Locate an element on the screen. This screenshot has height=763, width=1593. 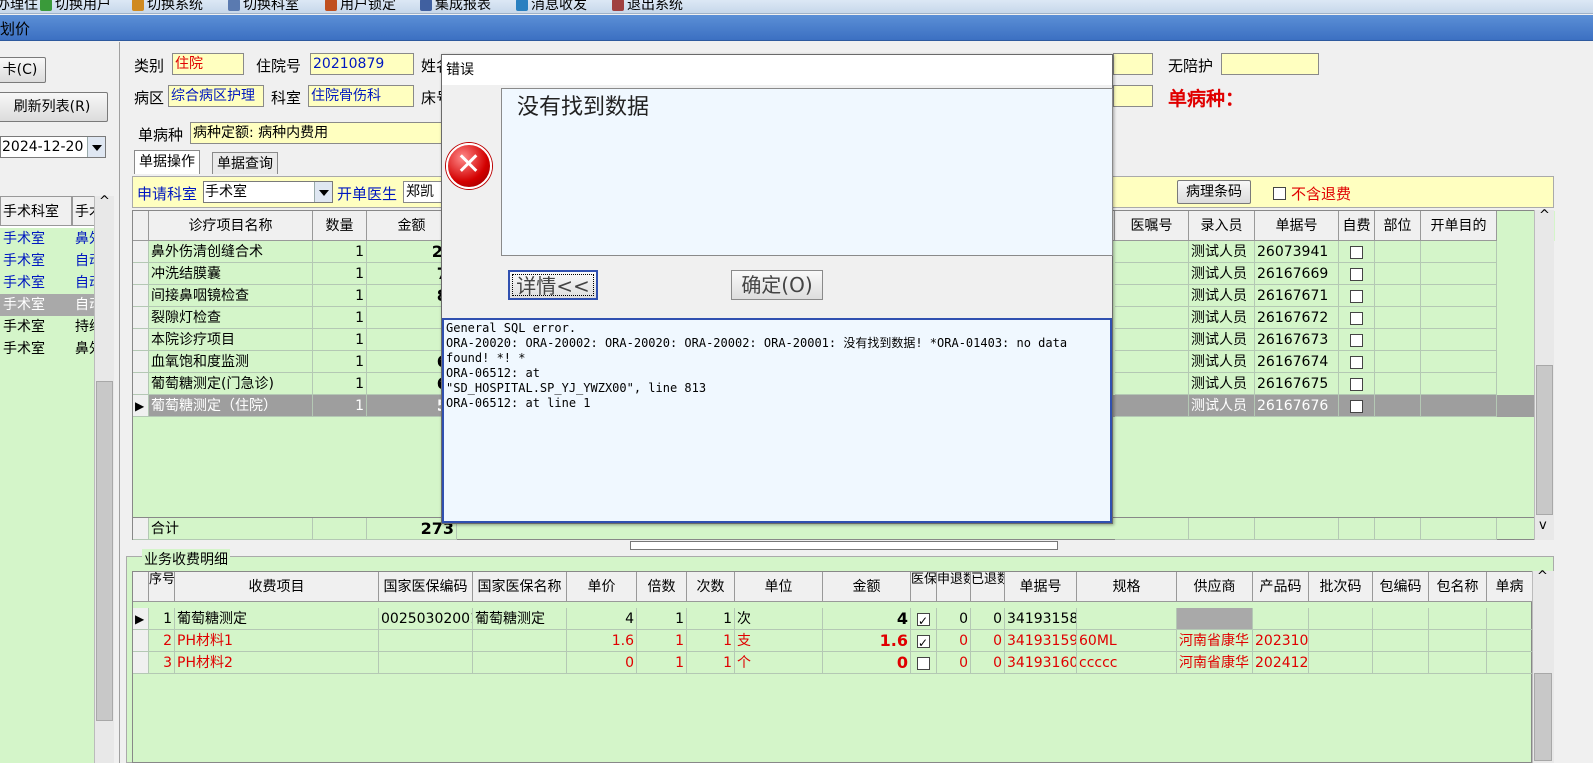
tab-document-query: 单据查询 is located at coordinates (245, 163).